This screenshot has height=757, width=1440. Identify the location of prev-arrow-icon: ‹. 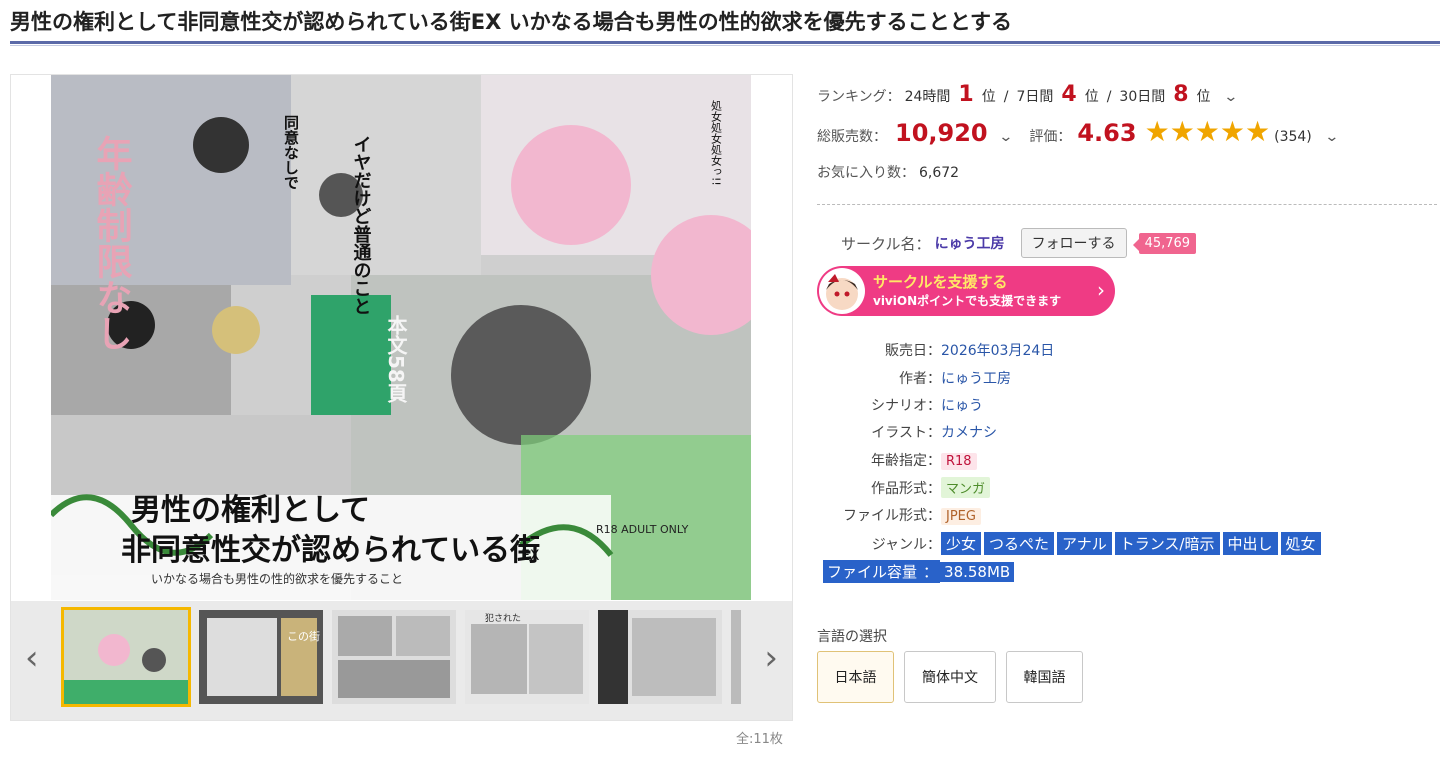
(32, 658).